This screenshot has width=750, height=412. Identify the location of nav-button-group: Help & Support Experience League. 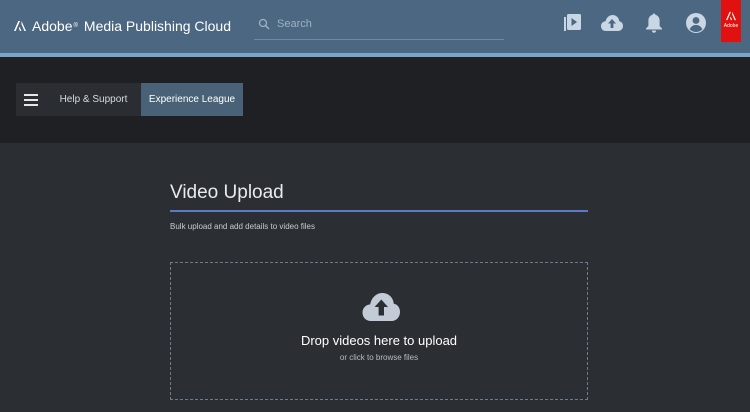
(129, 99).